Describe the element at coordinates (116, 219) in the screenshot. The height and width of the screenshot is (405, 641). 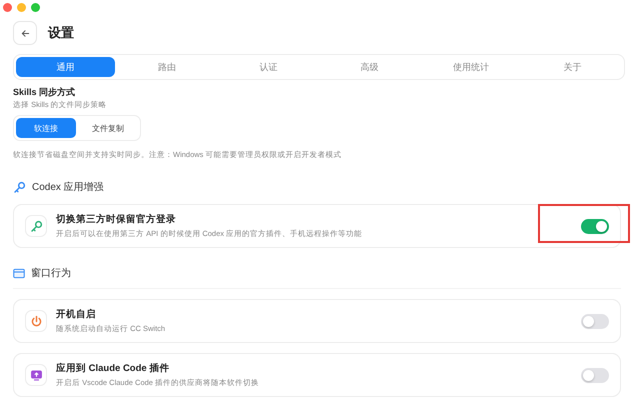
I see `setting-title: 切换第三方时保留官方登录` at that location.